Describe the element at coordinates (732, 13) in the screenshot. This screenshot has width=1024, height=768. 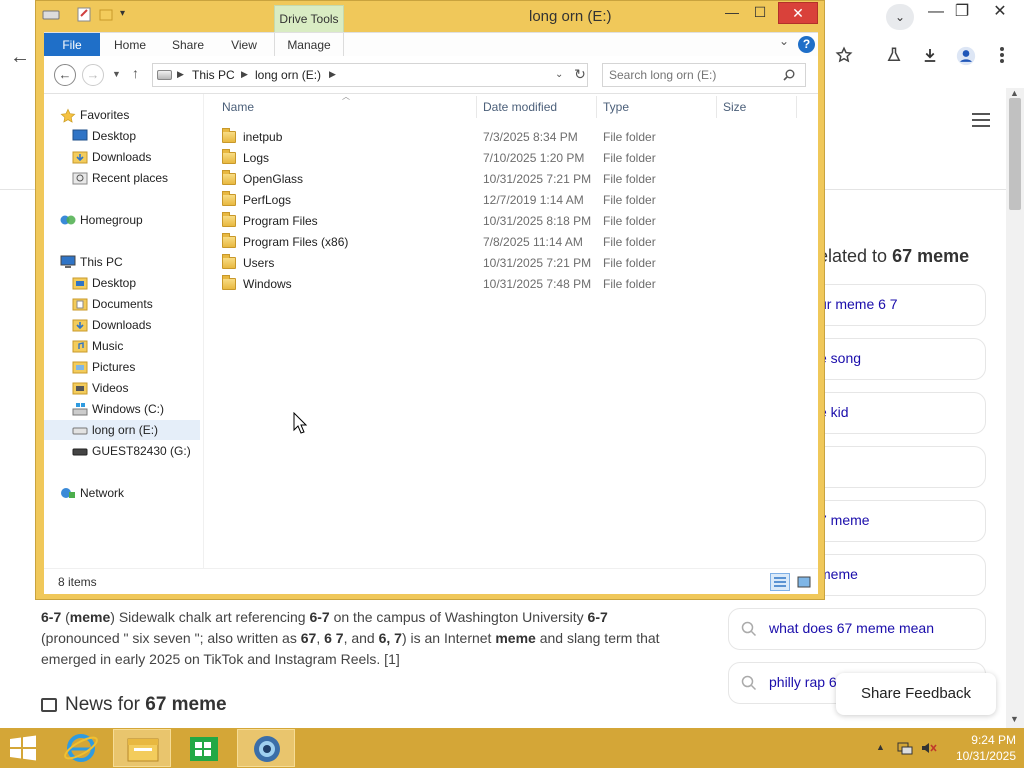
I see `minimize-button: —` at that location.